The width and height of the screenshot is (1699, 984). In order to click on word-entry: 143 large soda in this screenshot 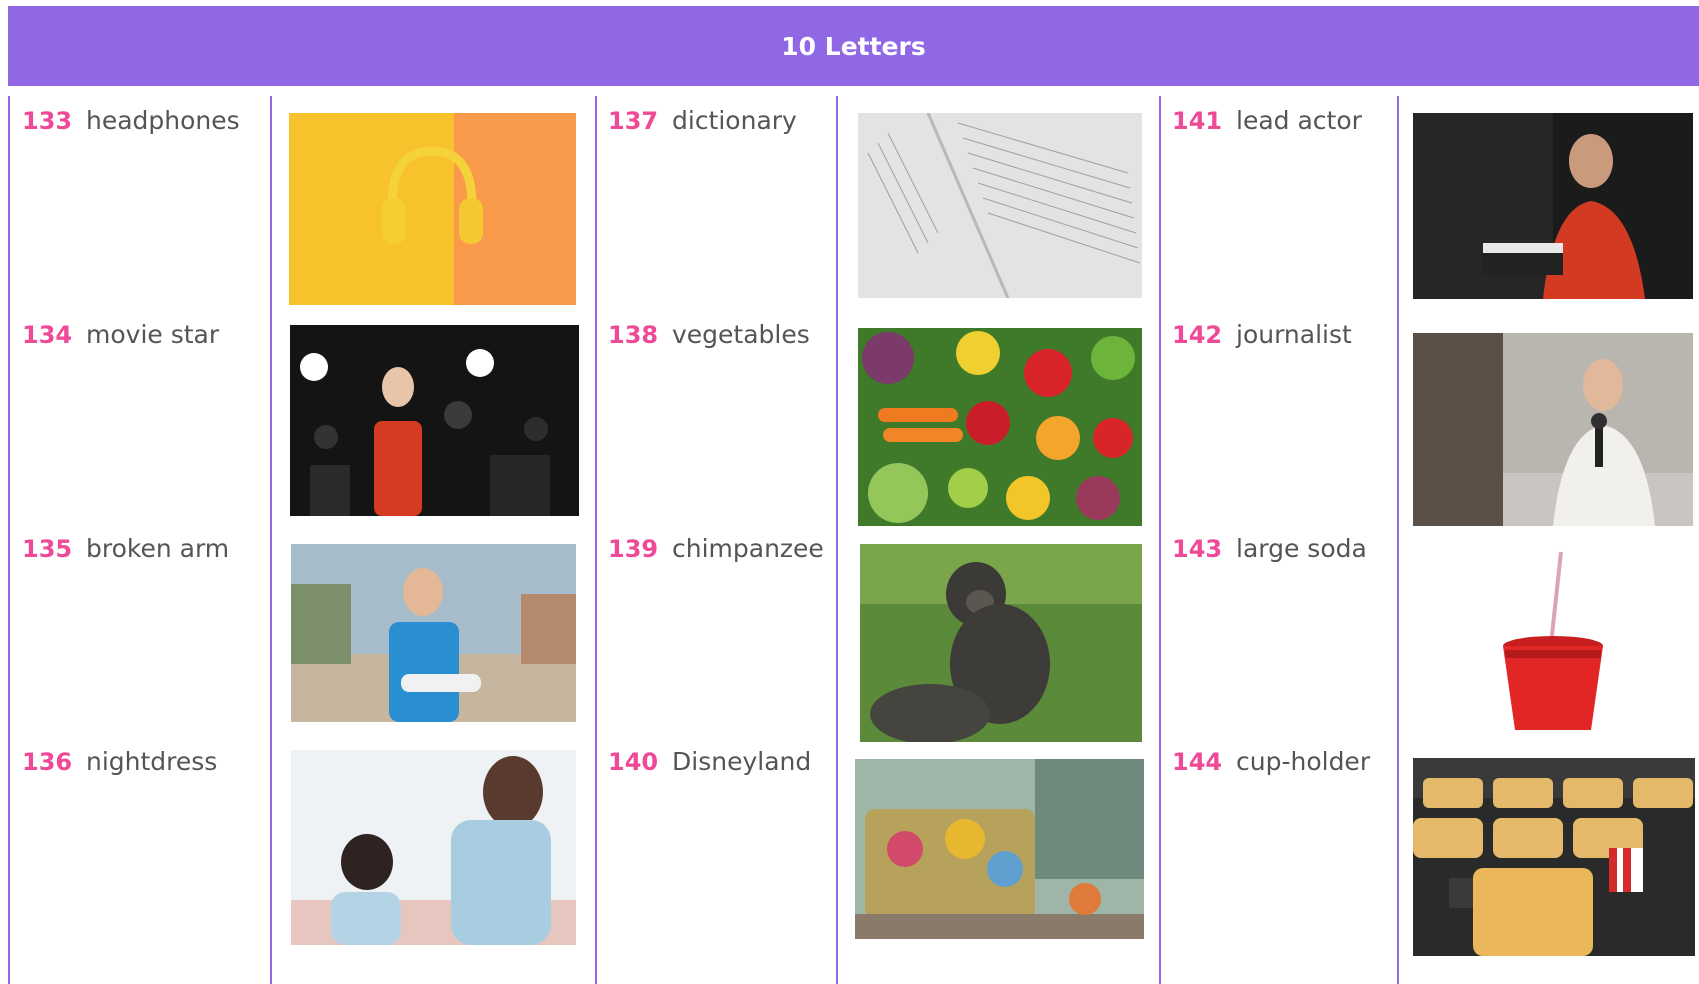, I will do `click(1269, 548)`.